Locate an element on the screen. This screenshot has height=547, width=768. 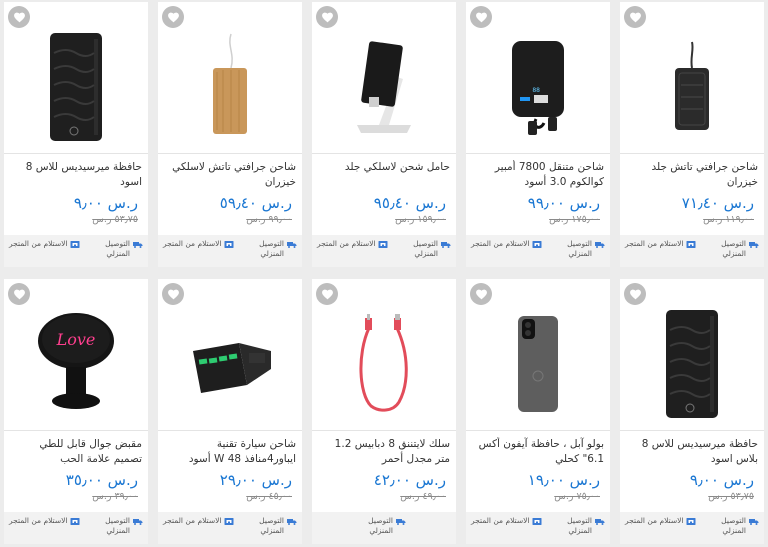
price: ر.س ٩٥٫٤٠ is located at coordinates (409, 203).